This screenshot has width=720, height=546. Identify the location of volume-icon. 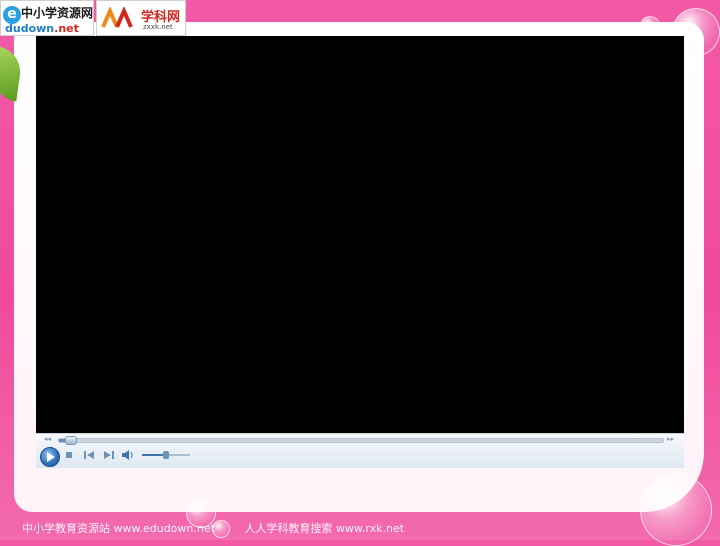
(128, 455).